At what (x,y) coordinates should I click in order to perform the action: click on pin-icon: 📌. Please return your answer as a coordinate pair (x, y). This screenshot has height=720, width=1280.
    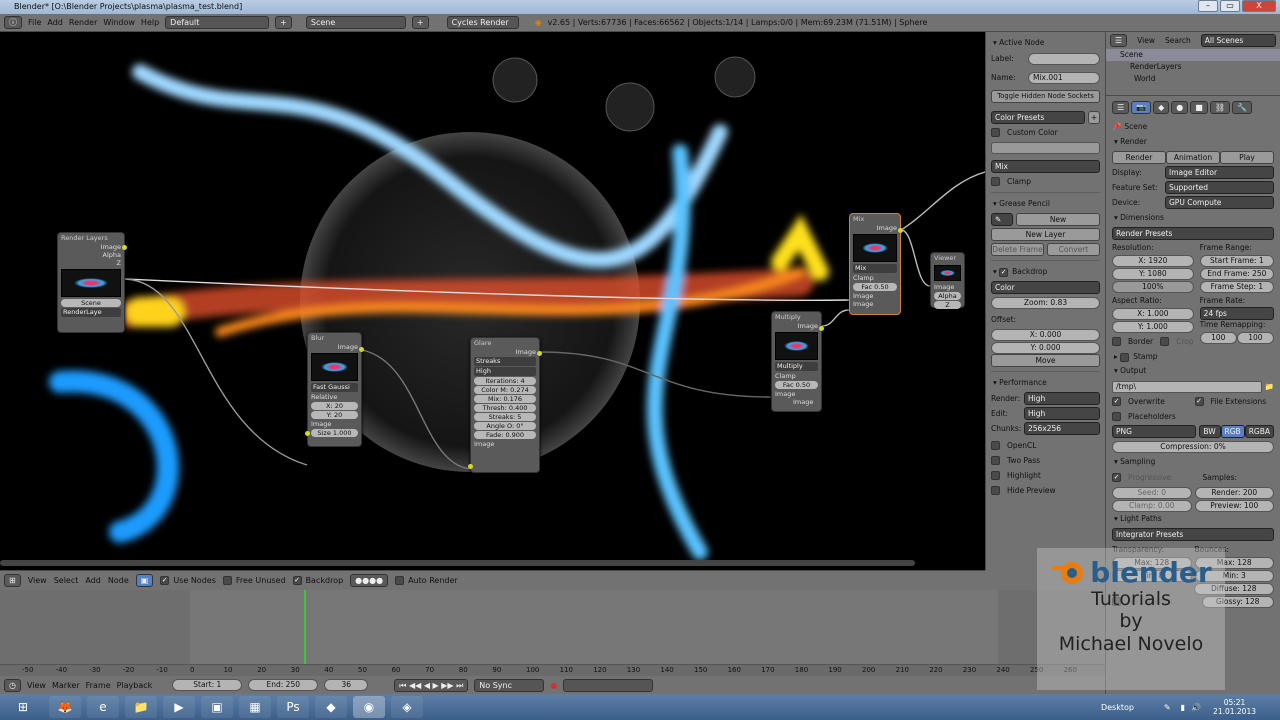
    Looking at the image, I should click on (1116, 126).